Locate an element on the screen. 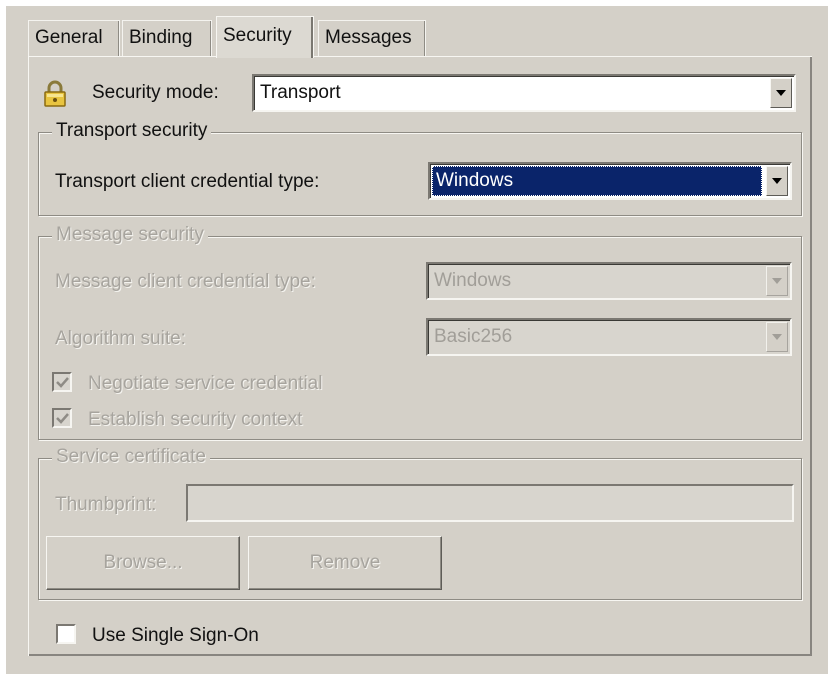 The image size is (828, 674). tab-messages: Messages is located at coordinates (372, 38).